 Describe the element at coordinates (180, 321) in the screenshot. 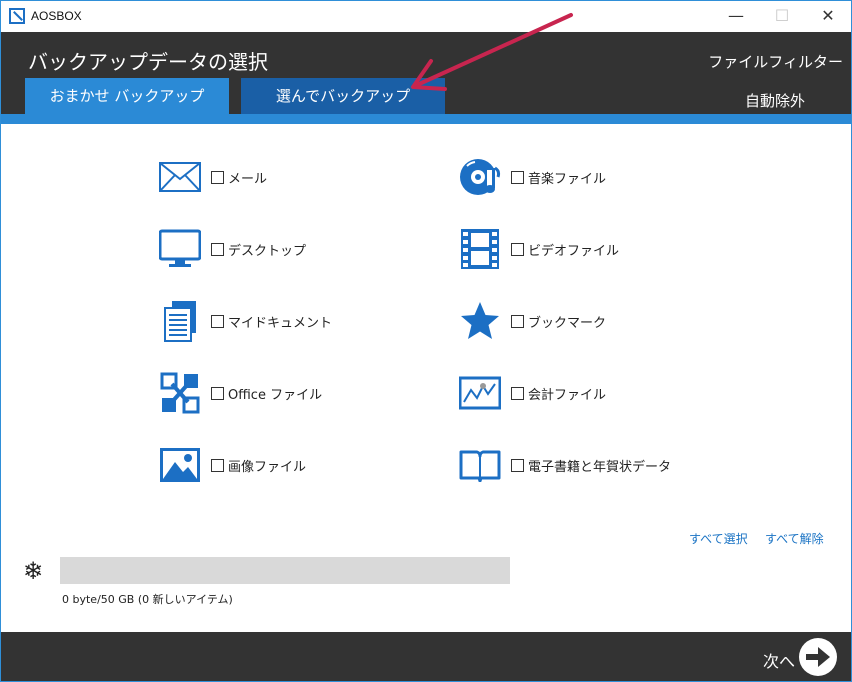

I see `documents-icon` at that location.